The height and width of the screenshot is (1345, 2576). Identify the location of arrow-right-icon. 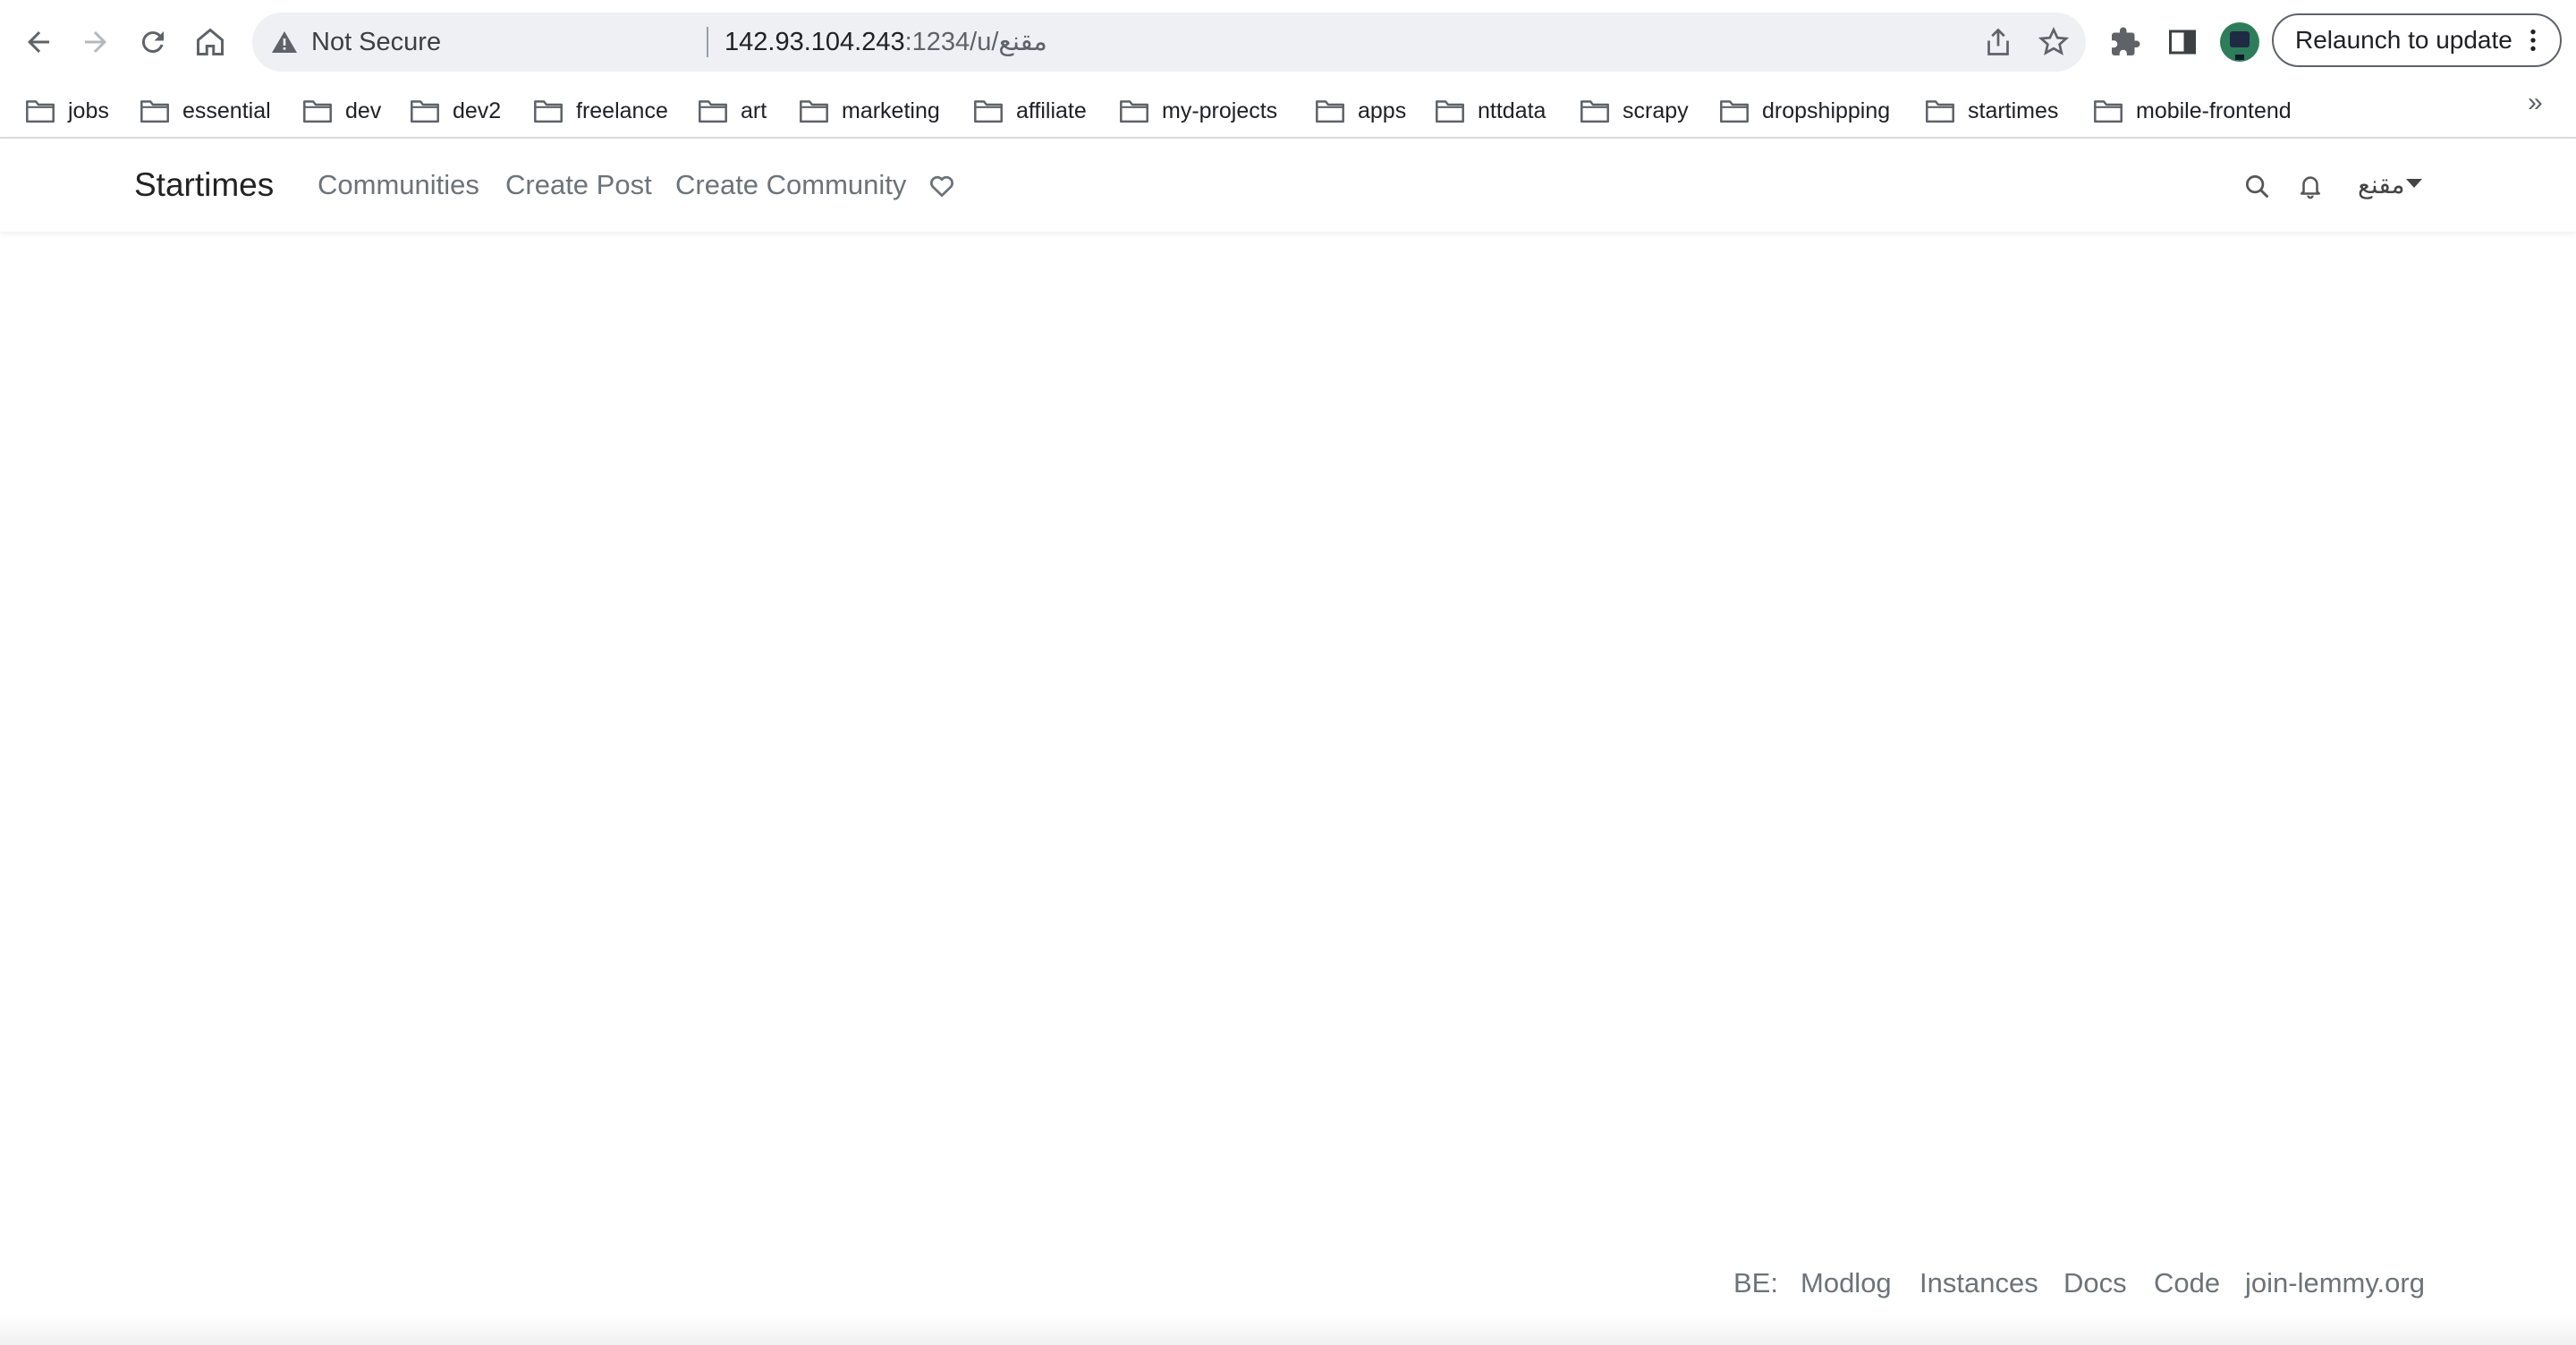
(95, 42).